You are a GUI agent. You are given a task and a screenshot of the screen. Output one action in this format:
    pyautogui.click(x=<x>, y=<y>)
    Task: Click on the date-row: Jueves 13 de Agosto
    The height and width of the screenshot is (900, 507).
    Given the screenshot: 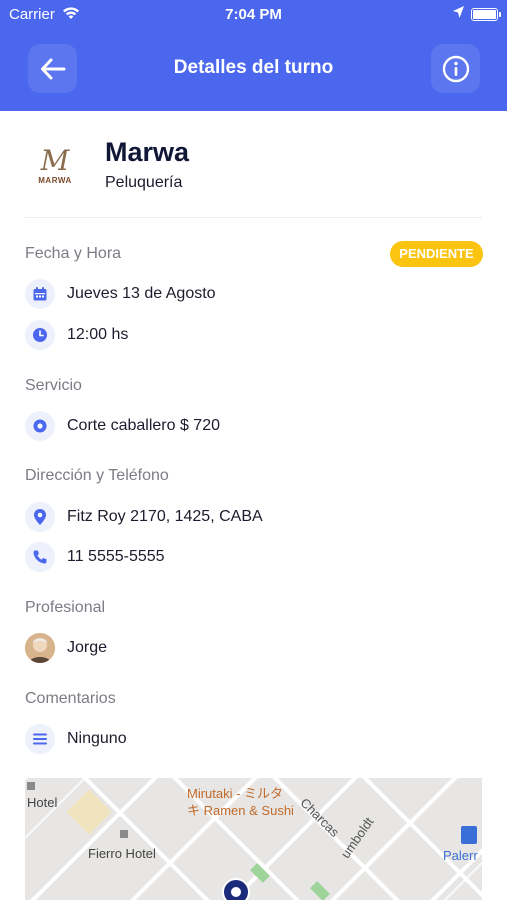 What is the action you would take?
    pyautogui.click(x=253, y=294)
    